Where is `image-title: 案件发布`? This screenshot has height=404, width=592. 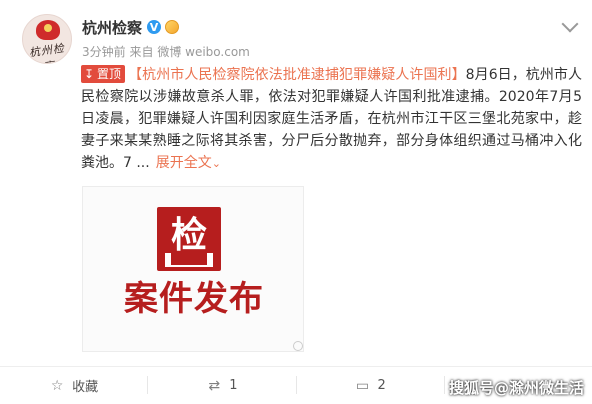
image-title: 案件发布 is located at coordinates (194, 299).